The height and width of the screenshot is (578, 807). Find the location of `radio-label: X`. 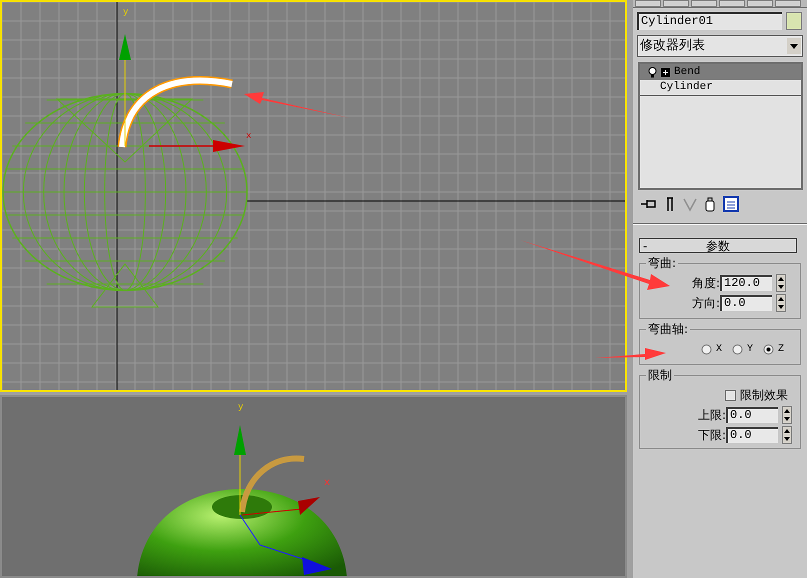

radio-label: X is located at coordinates (719, 350).